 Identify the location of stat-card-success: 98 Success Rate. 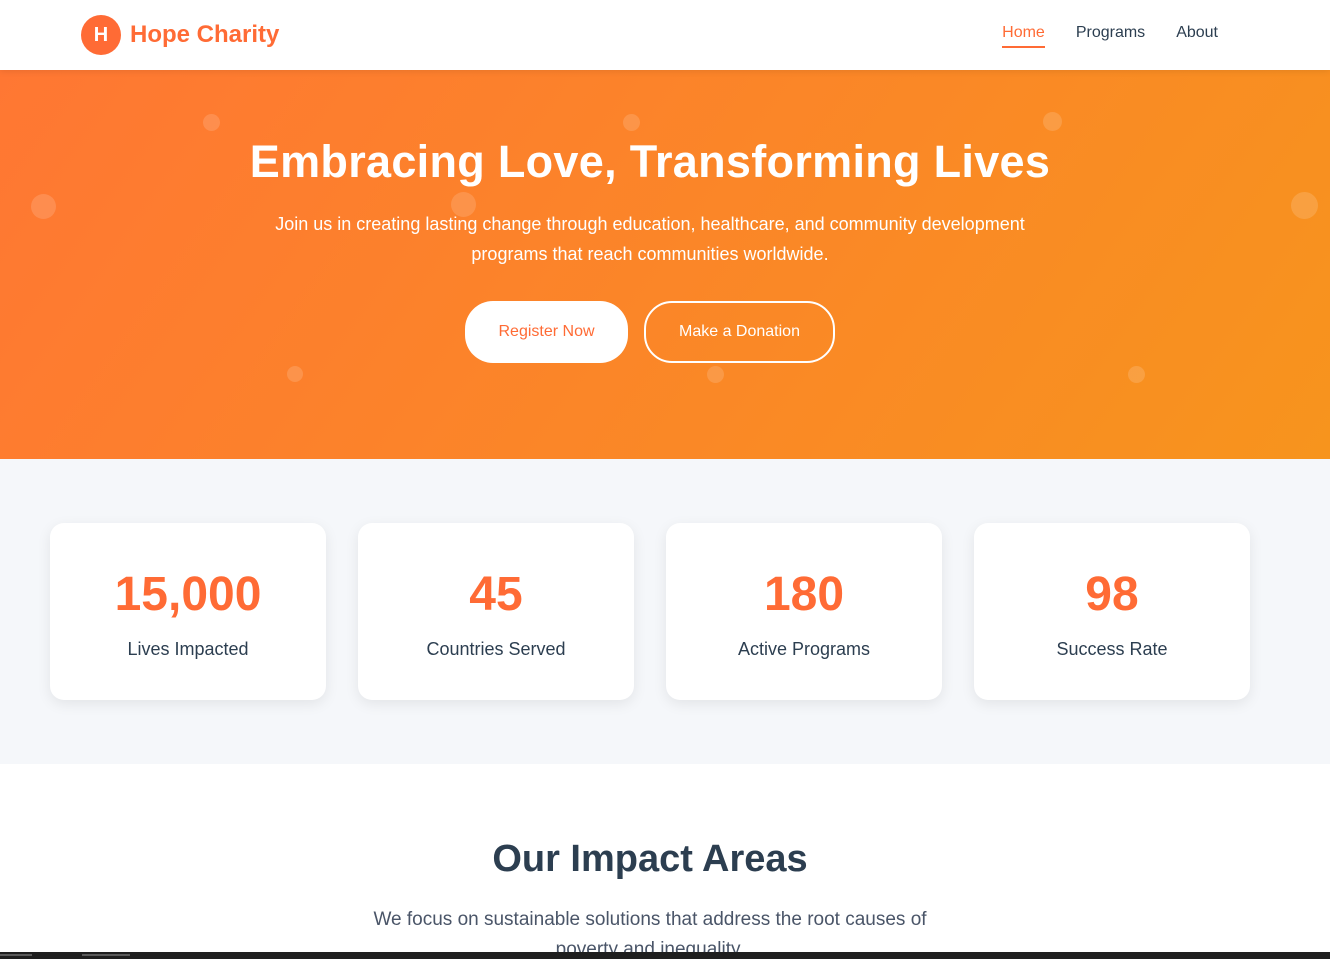
(1112, 611).